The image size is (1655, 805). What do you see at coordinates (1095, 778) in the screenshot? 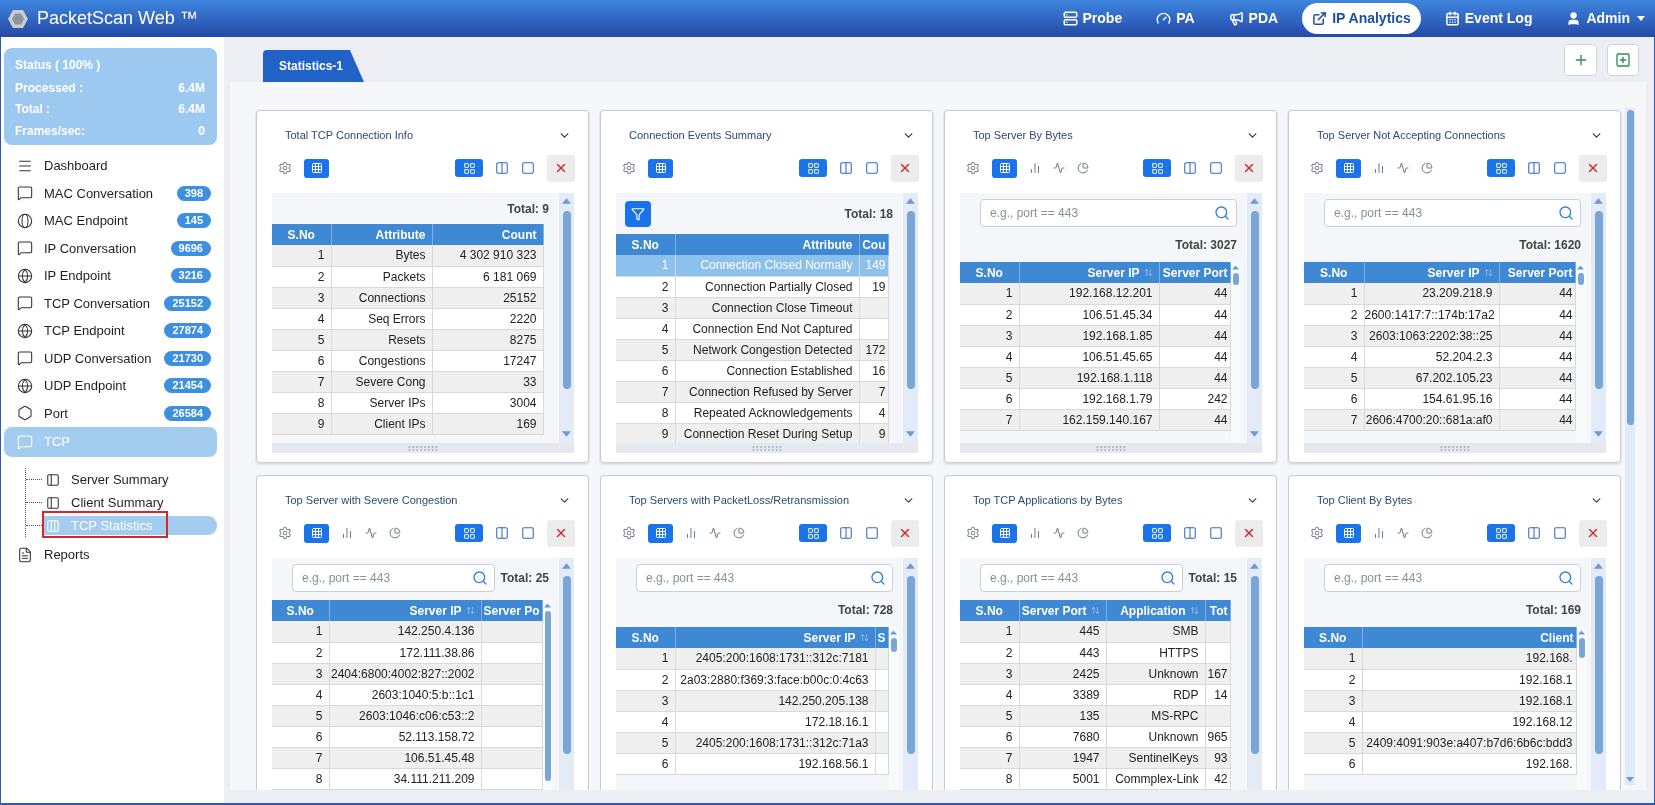
I see `table-row: 8 5001 Commplex-Link 42` at bounding box center [1095, 778].